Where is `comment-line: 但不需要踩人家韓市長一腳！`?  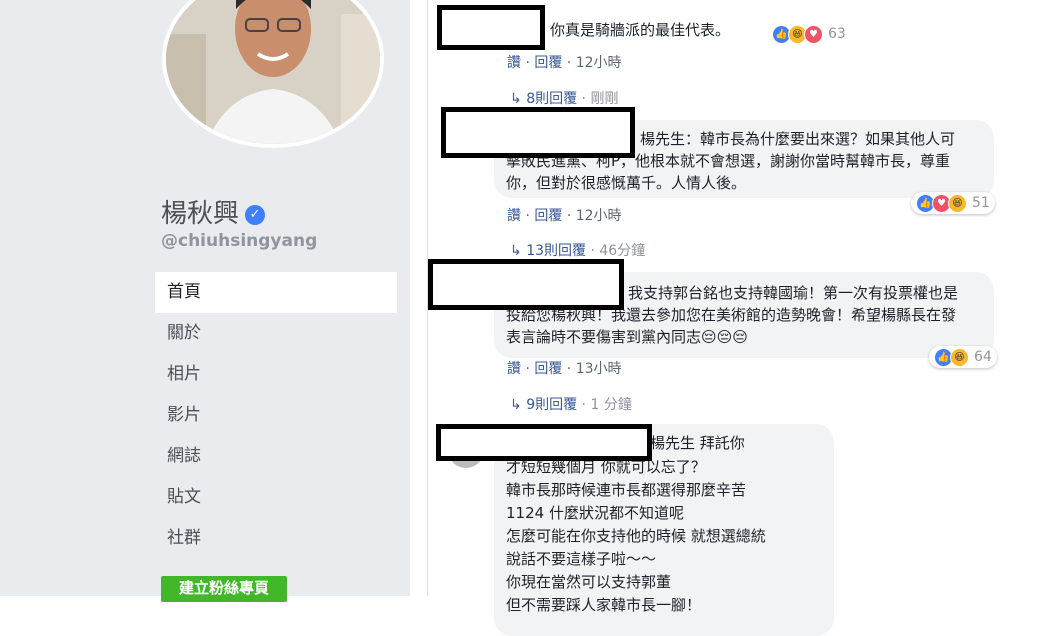
comment-line: 但不需要踩人家韓市長一腳！ is located at coordinates (604, 605).